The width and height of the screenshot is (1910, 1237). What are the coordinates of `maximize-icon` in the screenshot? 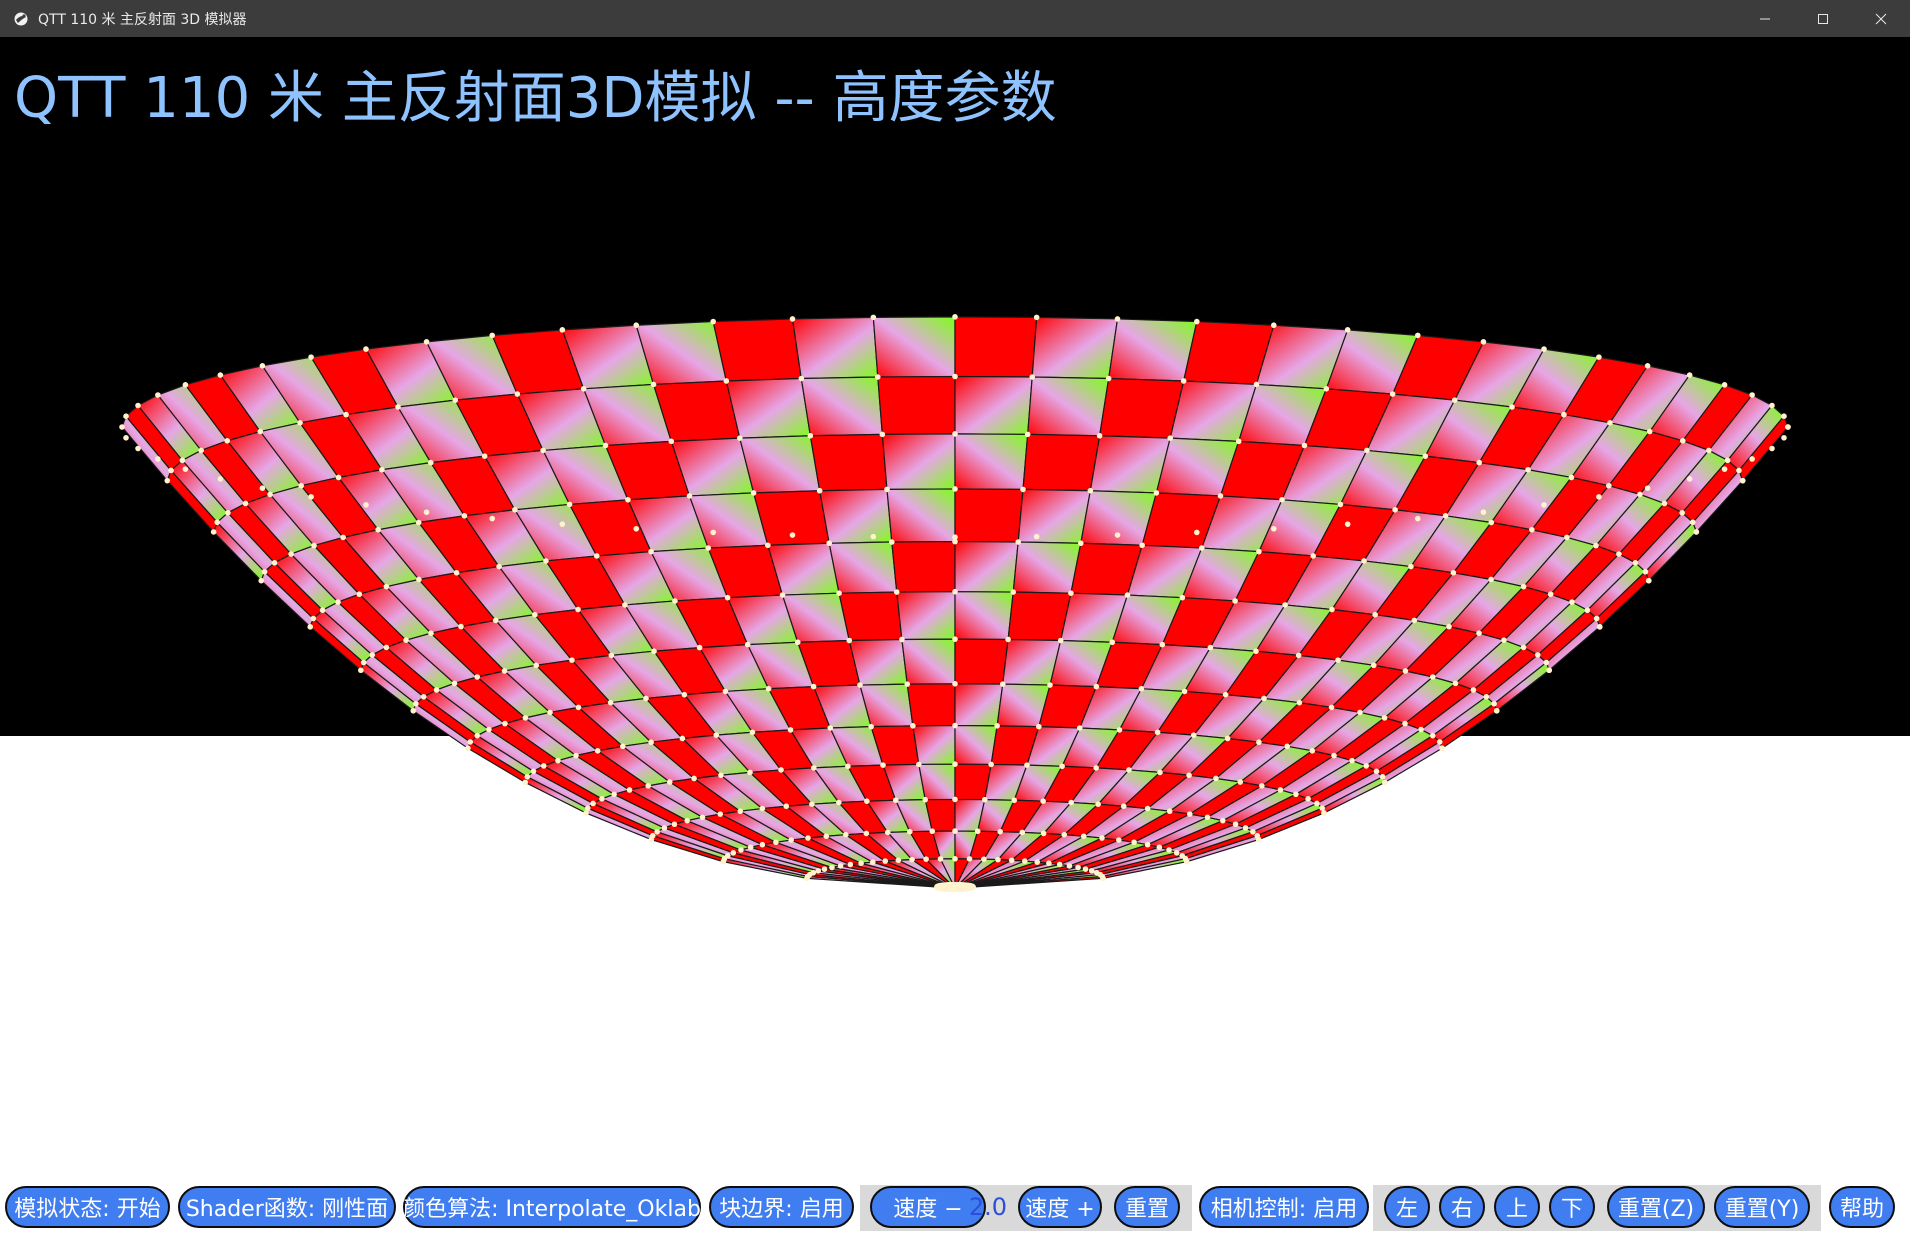 It's located at (1823, 18).